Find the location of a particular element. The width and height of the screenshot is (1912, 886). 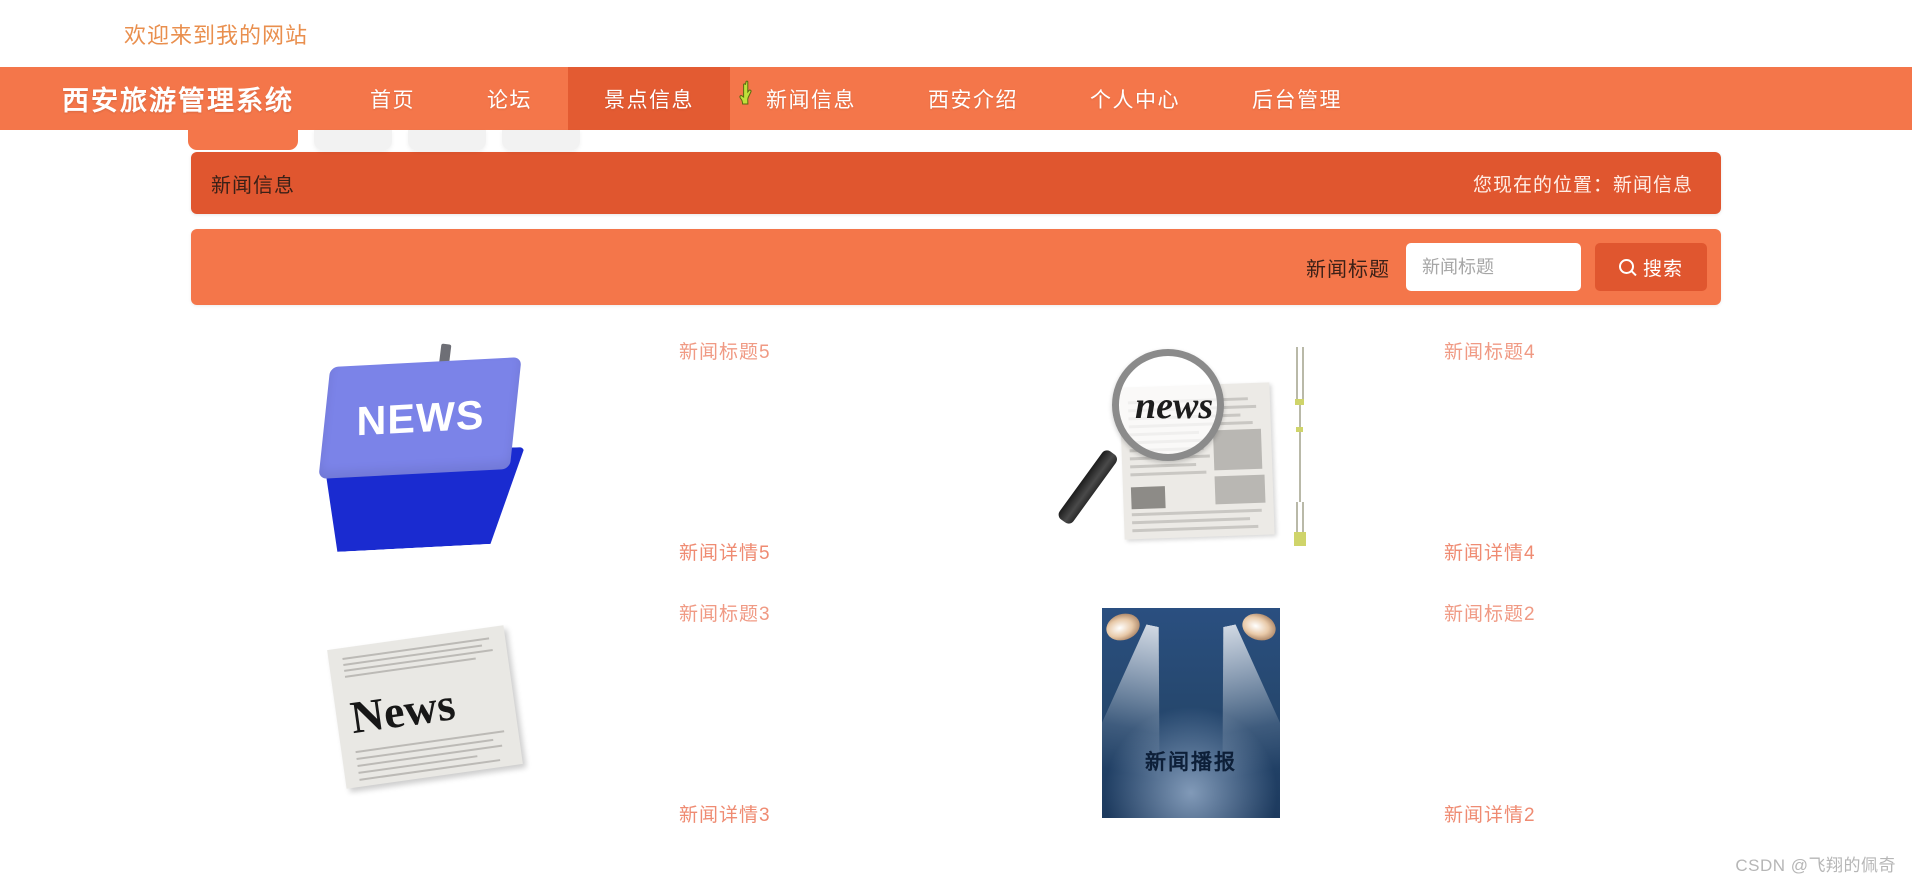

news-text-block: 新闻标题5 新闻详情5 is located at coordinates (808, 451).